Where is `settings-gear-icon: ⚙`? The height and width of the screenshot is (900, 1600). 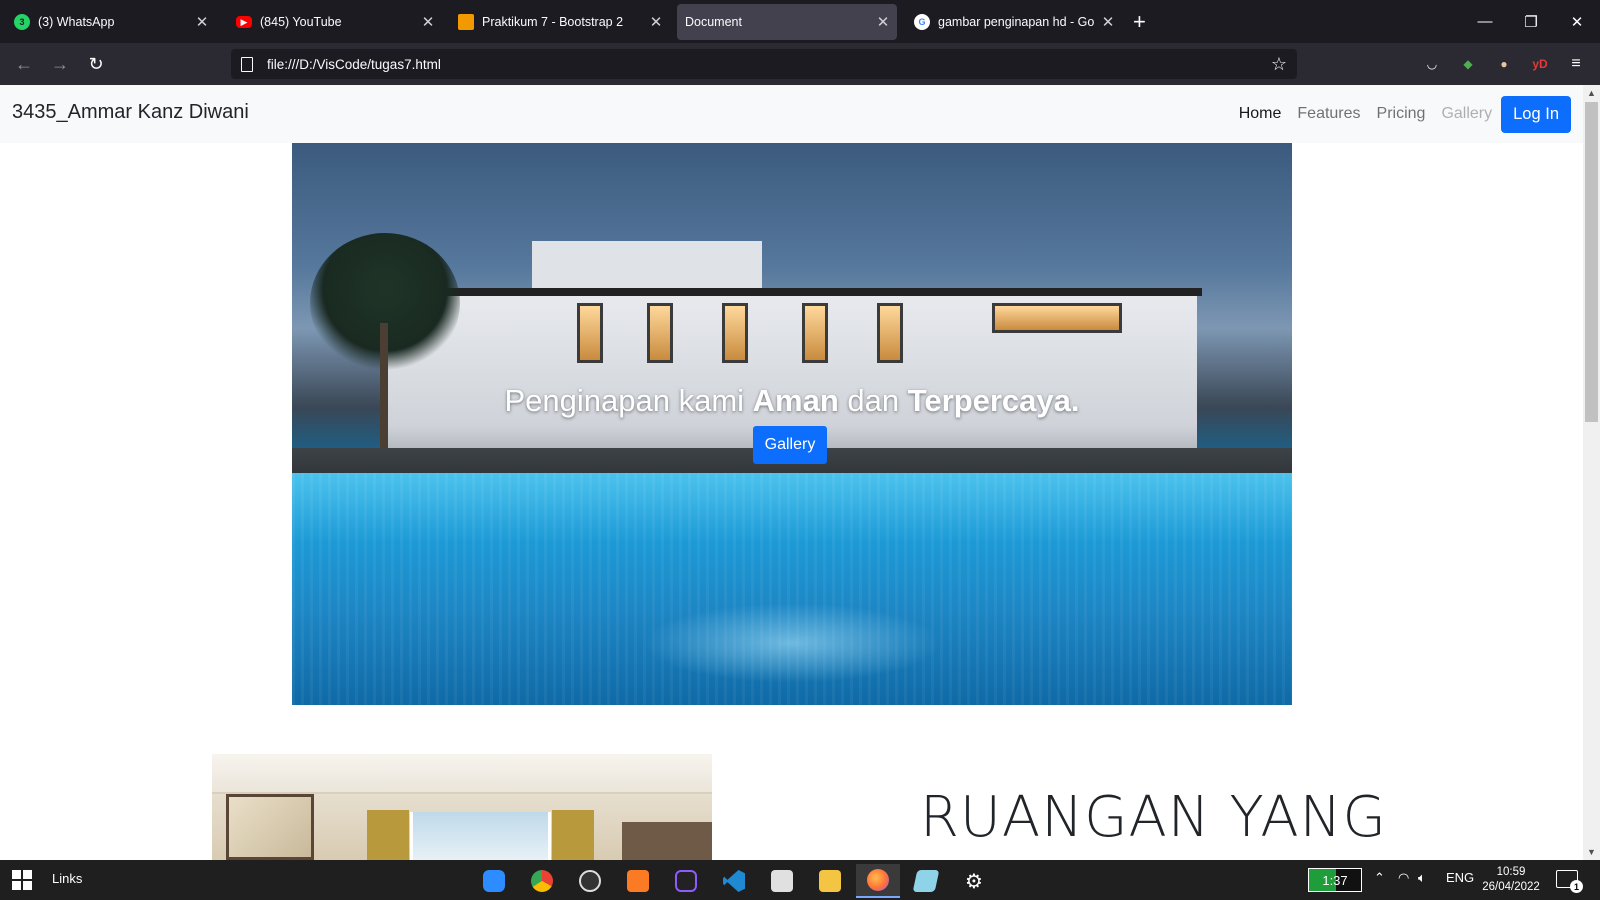 settings-gear-icon: ⚙ is located at coordinates (974, 881).